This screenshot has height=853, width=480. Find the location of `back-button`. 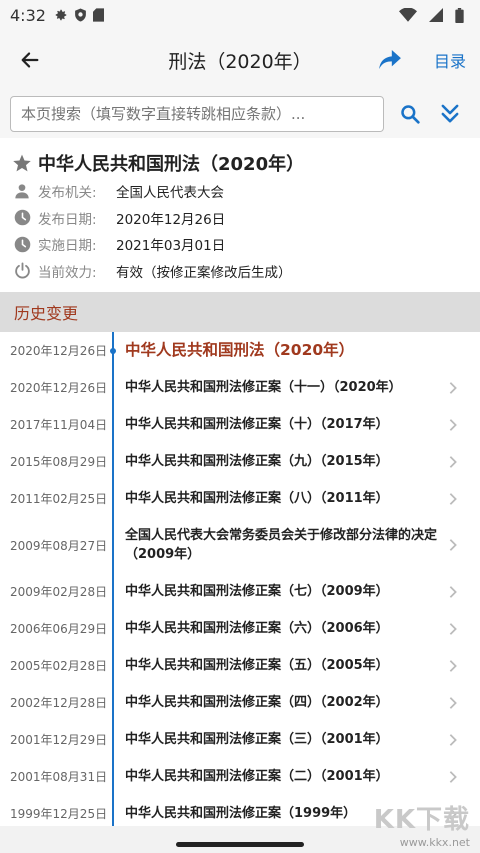

back-button is located at coordinates (30, 60).